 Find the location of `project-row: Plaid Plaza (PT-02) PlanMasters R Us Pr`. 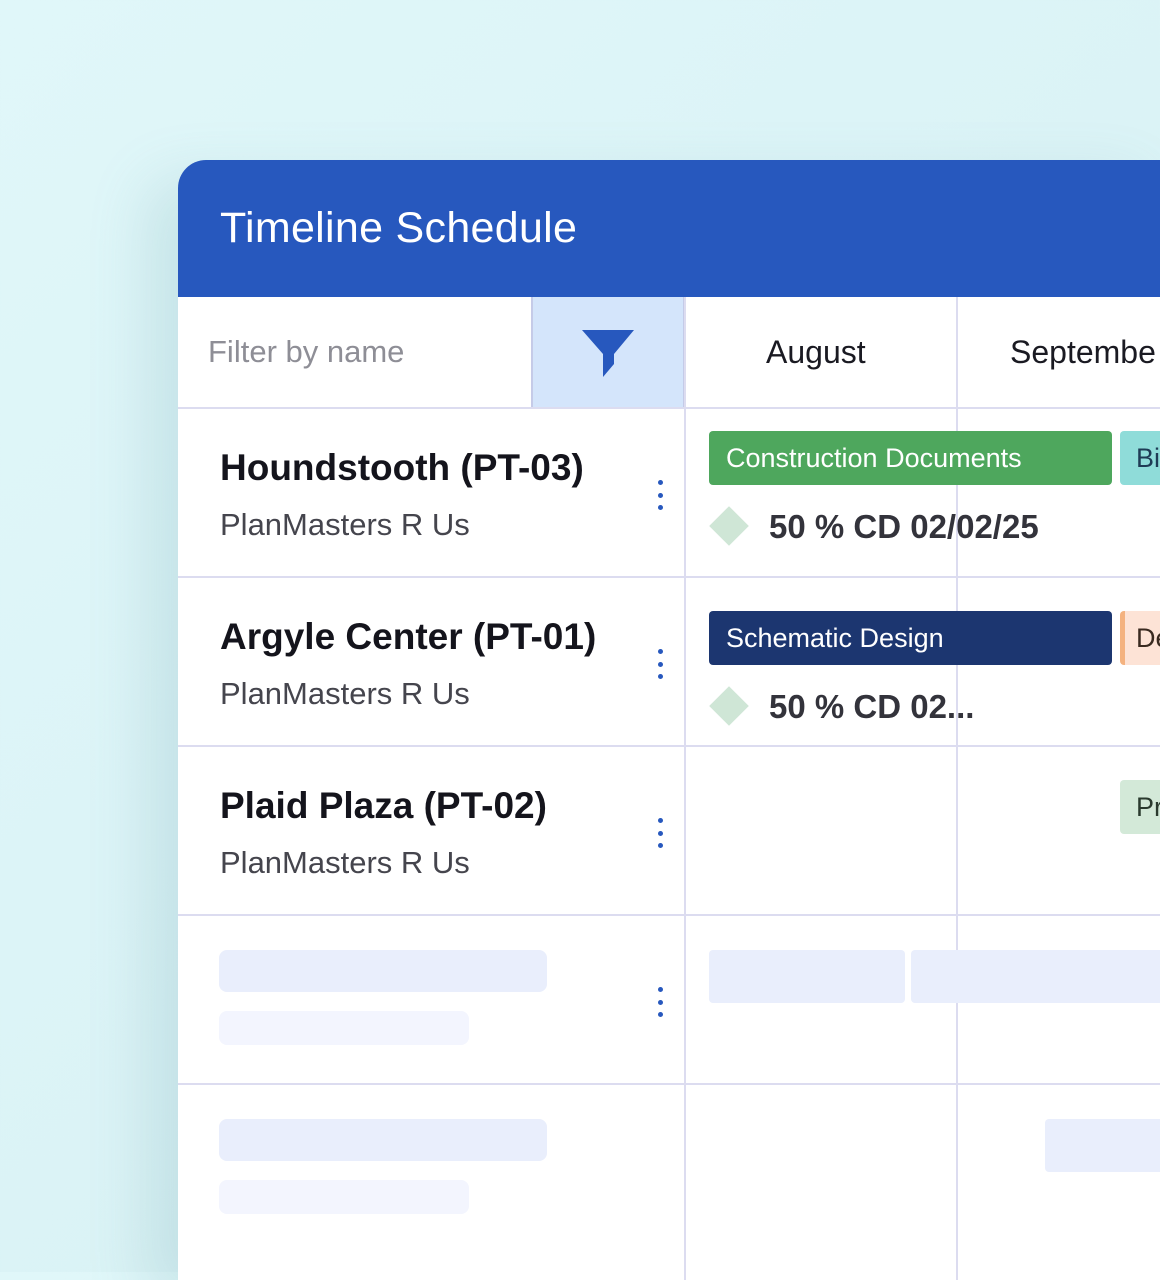

project-row: Plaid Plaza (PT-02) PlanMasters R Us Pr is located at coordinates (669, 831).